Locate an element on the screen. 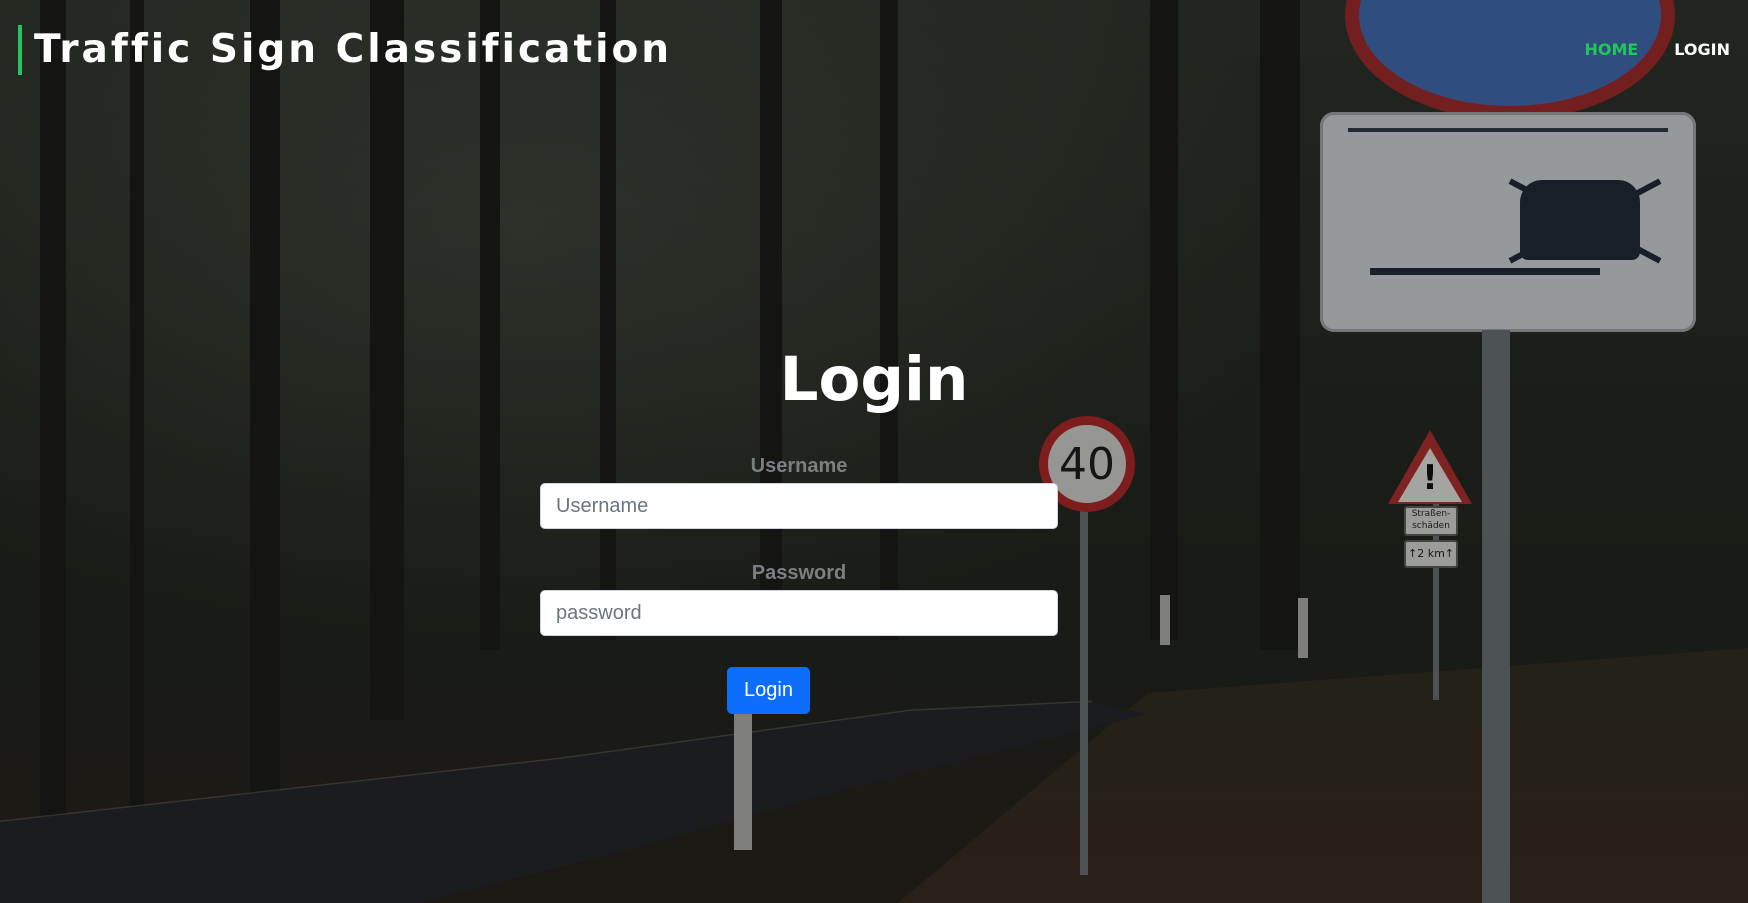 This screenshot has width=1748, height=903. password-label: Password is located at coordinates (799, 573).